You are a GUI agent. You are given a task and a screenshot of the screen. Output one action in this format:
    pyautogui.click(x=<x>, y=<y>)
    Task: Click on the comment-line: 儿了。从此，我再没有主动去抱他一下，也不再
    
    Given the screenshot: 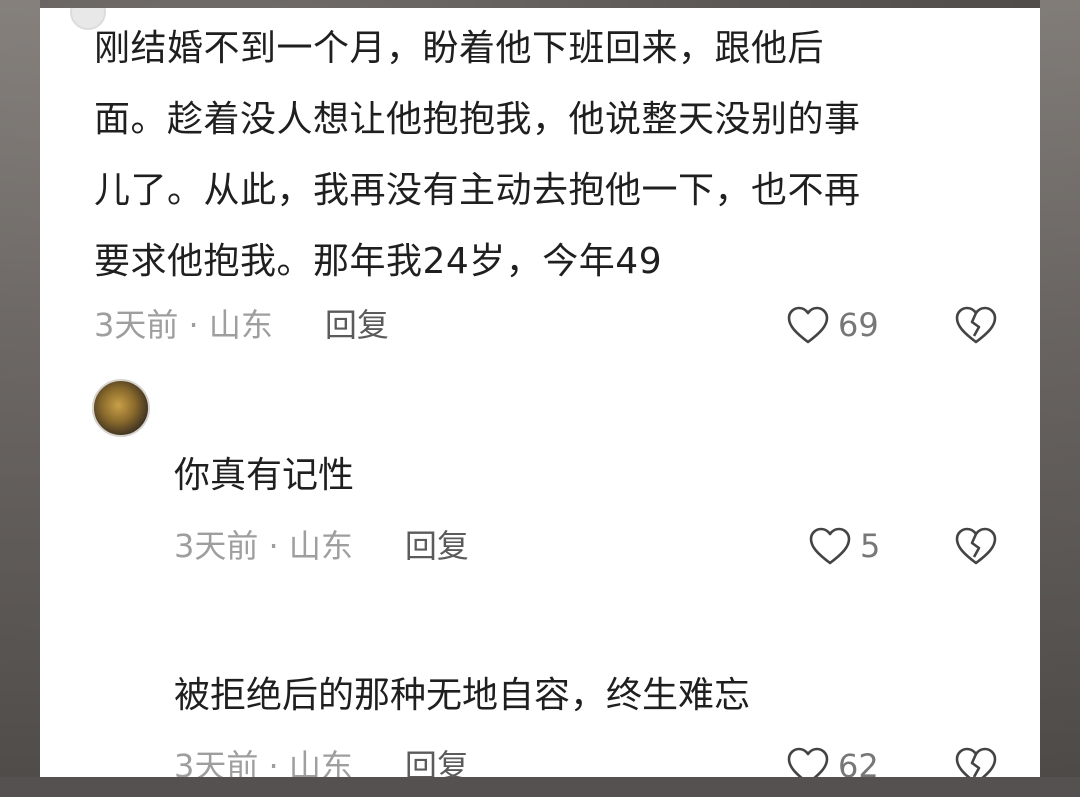 What is the action you would take?
    pyautogui.click(x=477, y=190)
    